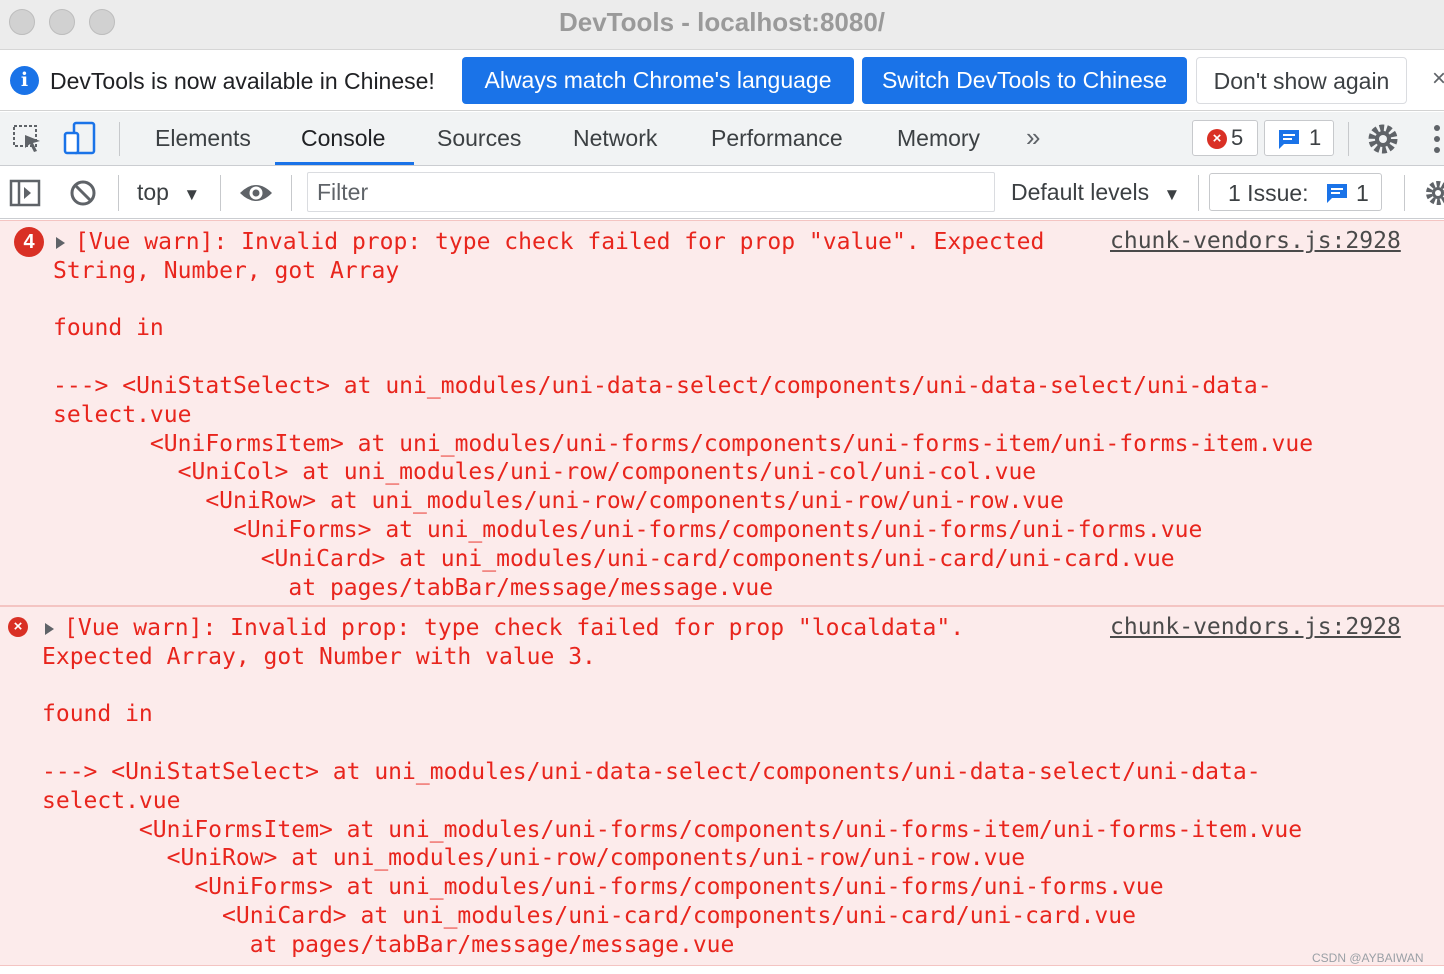  What do you see at coordinates (615, 138) in the screenshot?
I see `tab-network: Network` at bounding box center [615, 138].